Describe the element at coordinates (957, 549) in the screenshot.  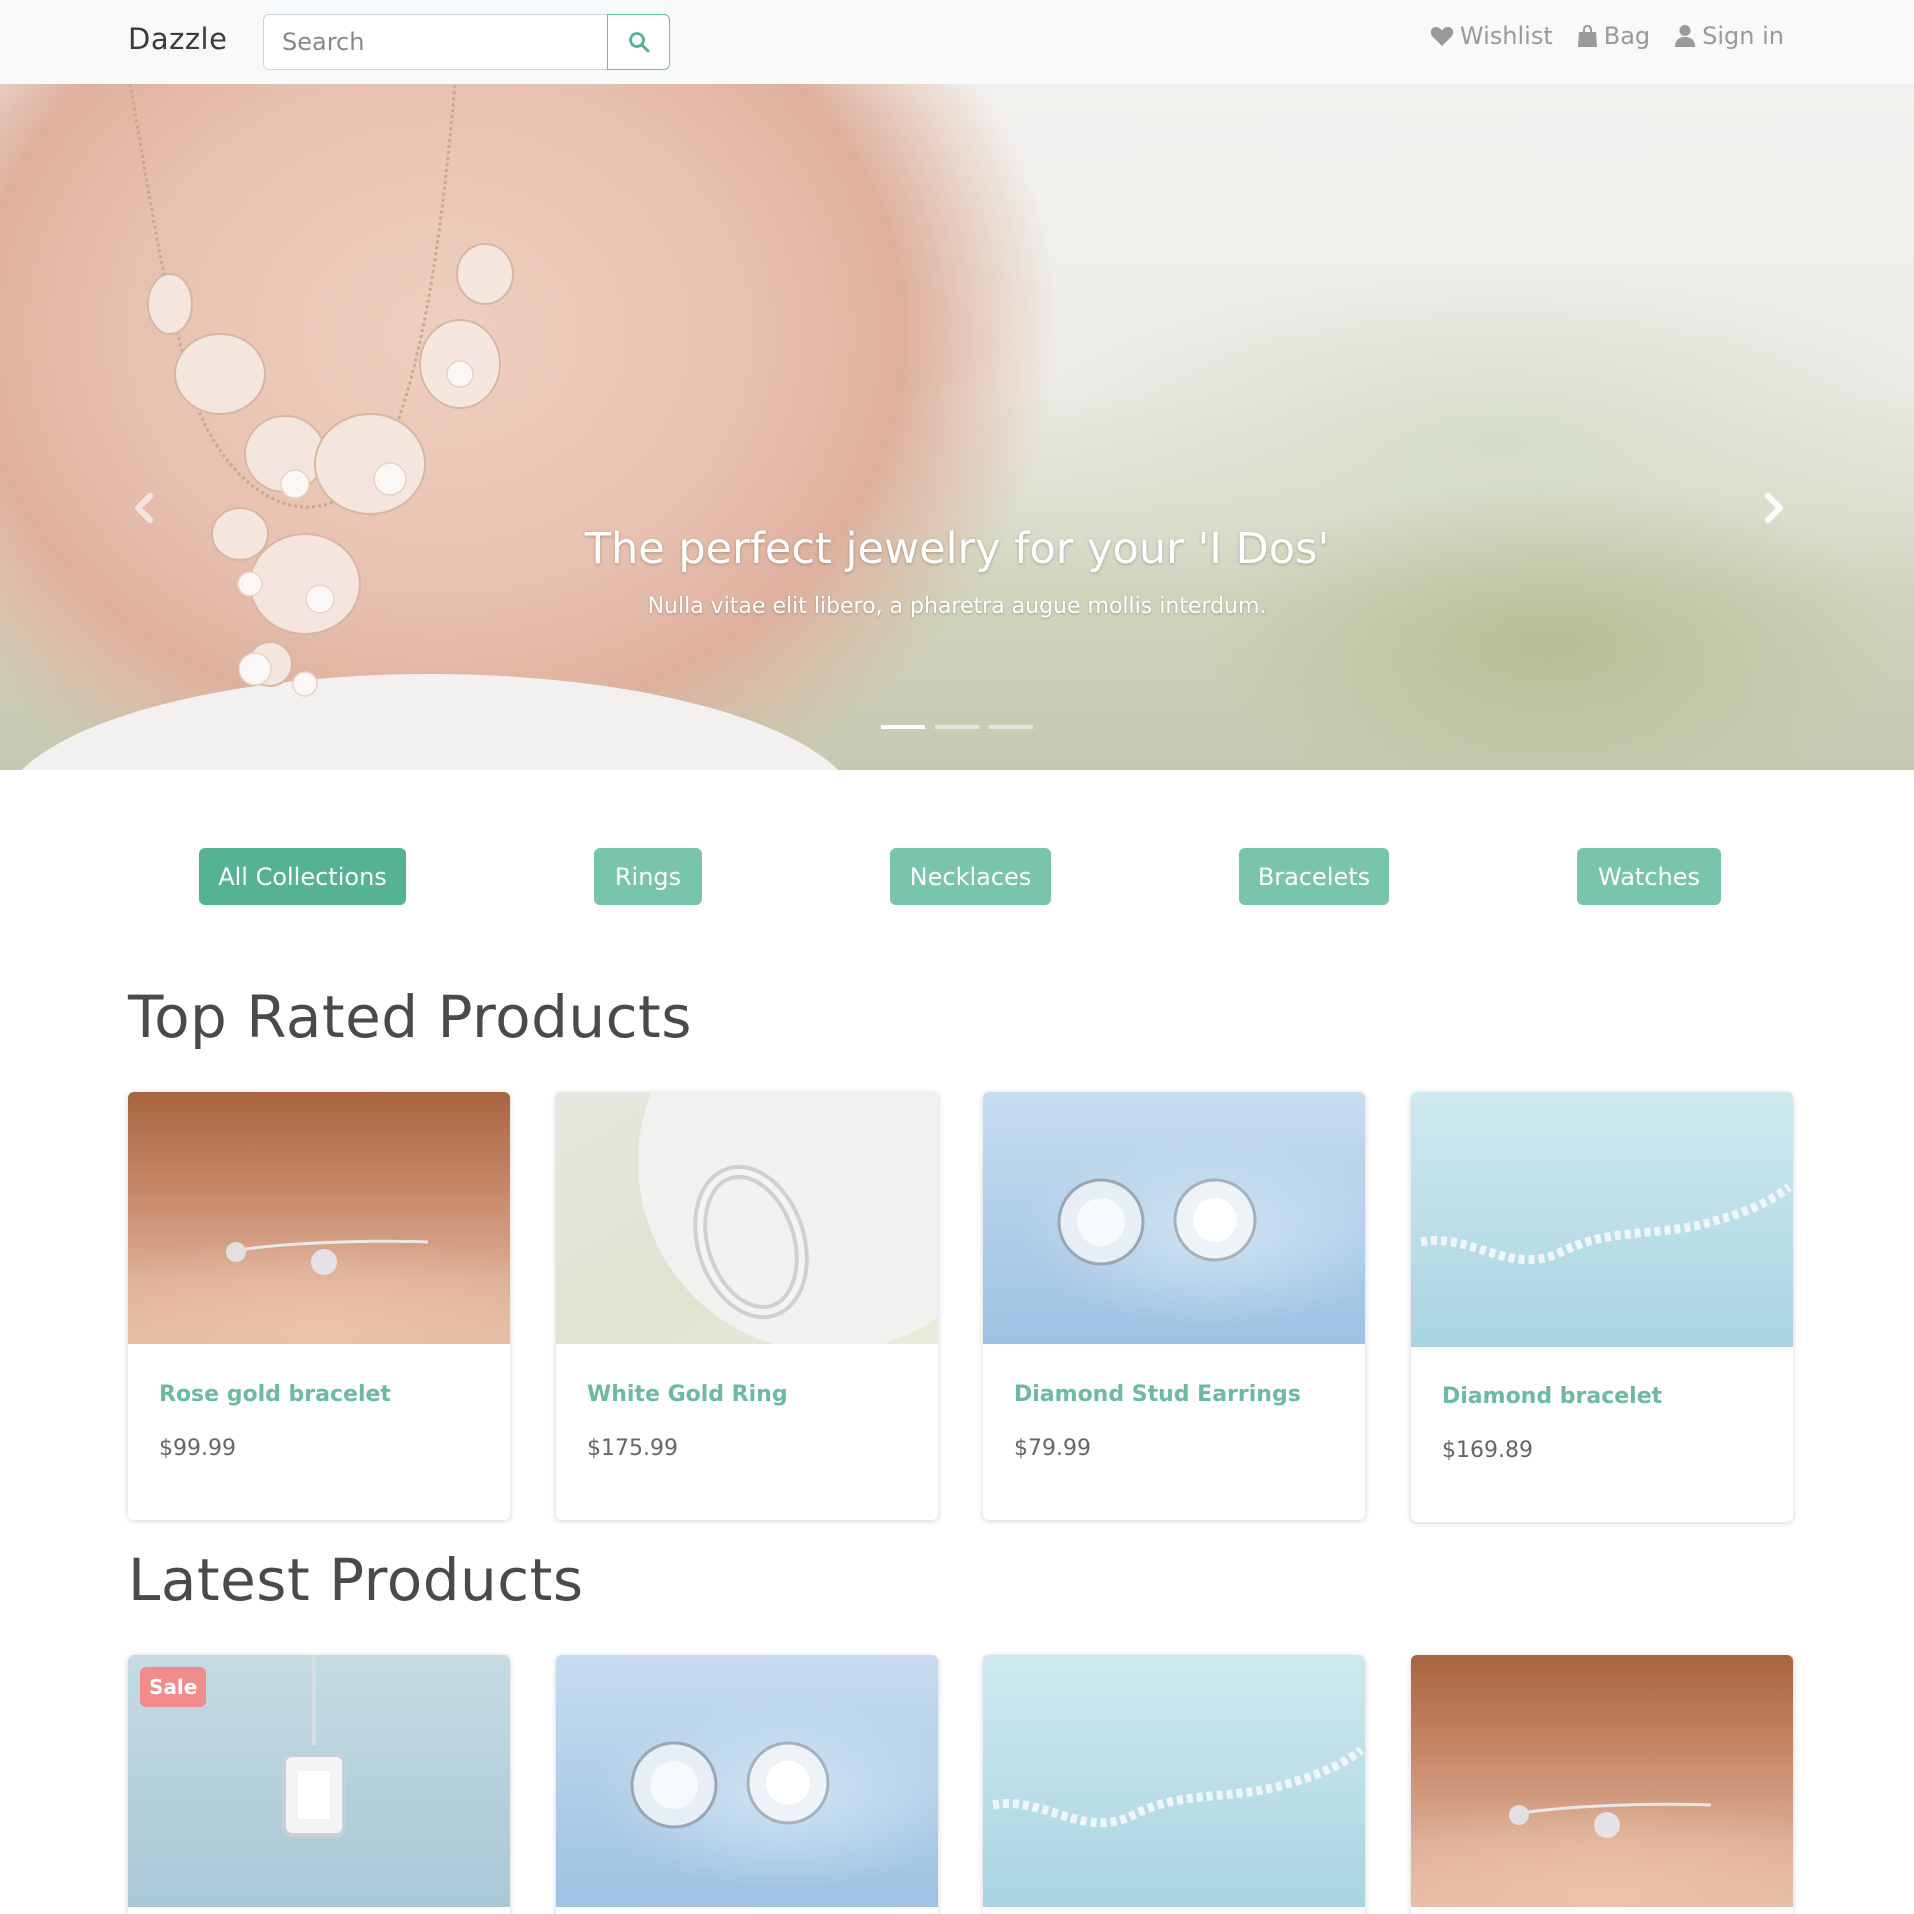
I see `hero-title: The perfect jewelry for your 'I Dos'` at that location.